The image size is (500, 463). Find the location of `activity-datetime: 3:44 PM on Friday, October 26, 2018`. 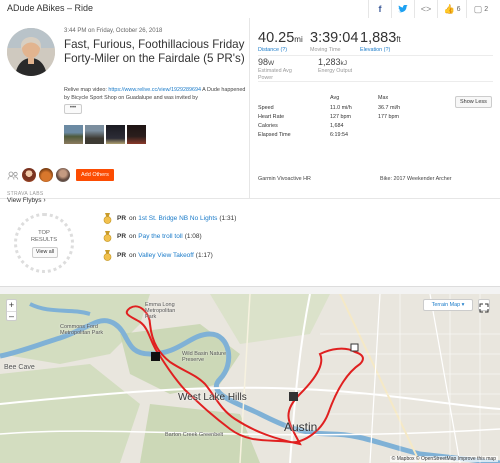

activity-datetime: 3:44 PM on Friday, October 26, 2018 is located at coordinates (113, 31).